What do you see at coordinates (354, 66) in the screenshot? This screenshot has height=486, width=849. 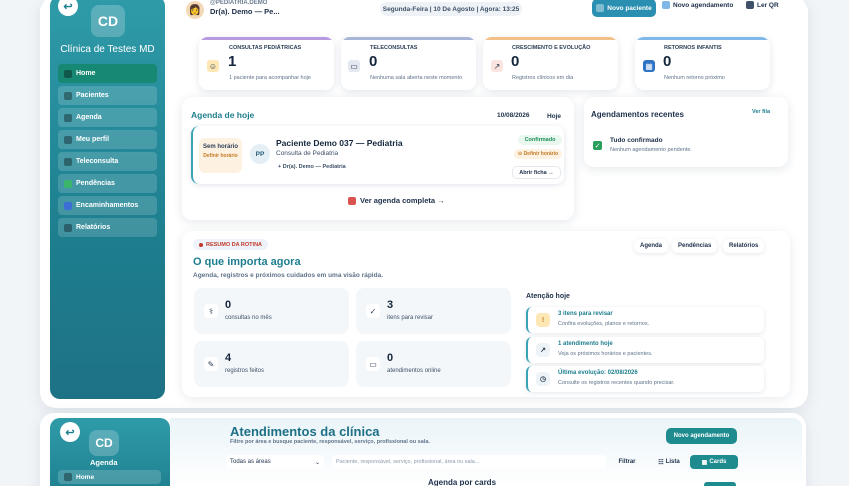 I see `laptop-icon: ▭` at bounding box center [354, 66].